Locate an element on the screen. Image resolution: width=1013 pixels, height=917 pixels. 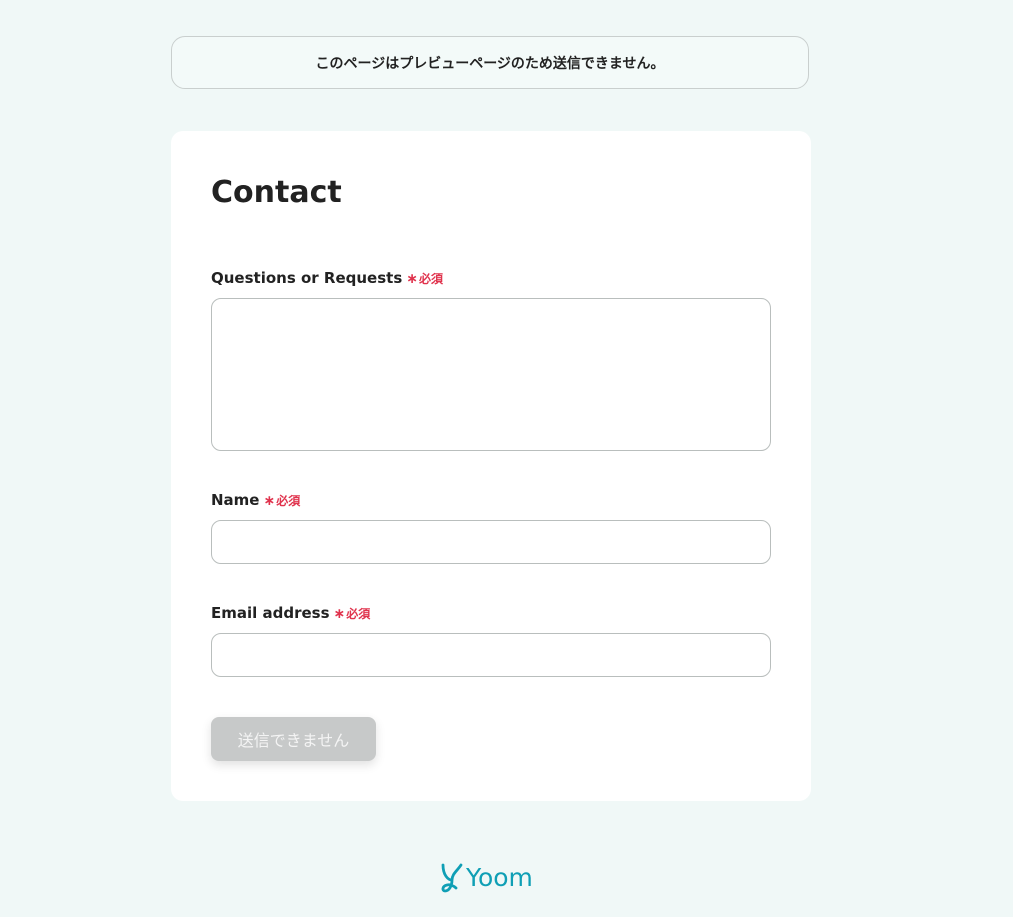
questions-label-text: Questions or Requests is located at coordinates (307, 278).